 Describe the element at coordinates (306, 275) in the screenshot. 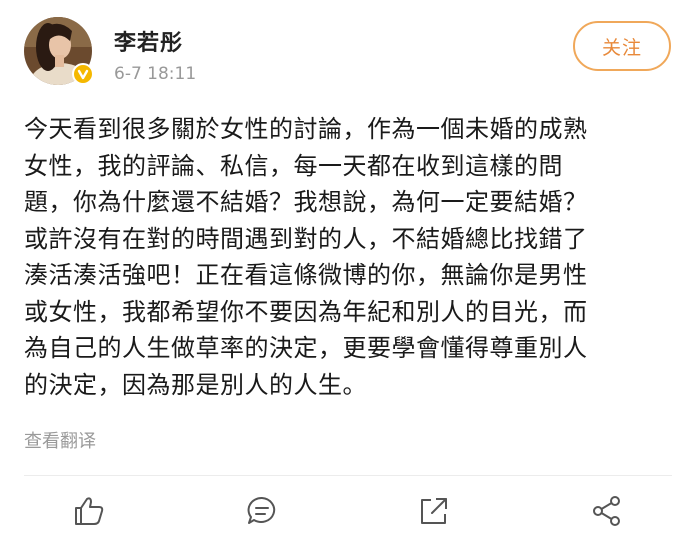

I see `post-text-line: 湊活湊活強吧！正在看這條微博的你，無論你是男性` at that location.